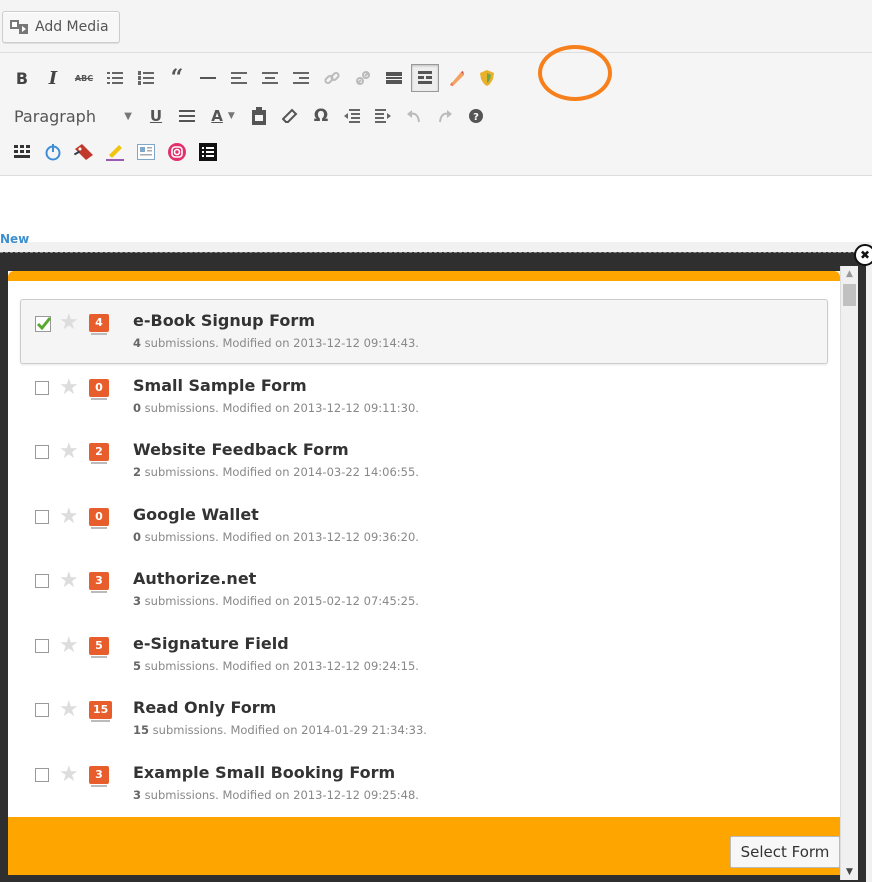 The height and width of the screenshot is (882, 872). Describe the element at coordinates (72, 27) in the screenshot. I see `add-media-label: Add Media` at that location.